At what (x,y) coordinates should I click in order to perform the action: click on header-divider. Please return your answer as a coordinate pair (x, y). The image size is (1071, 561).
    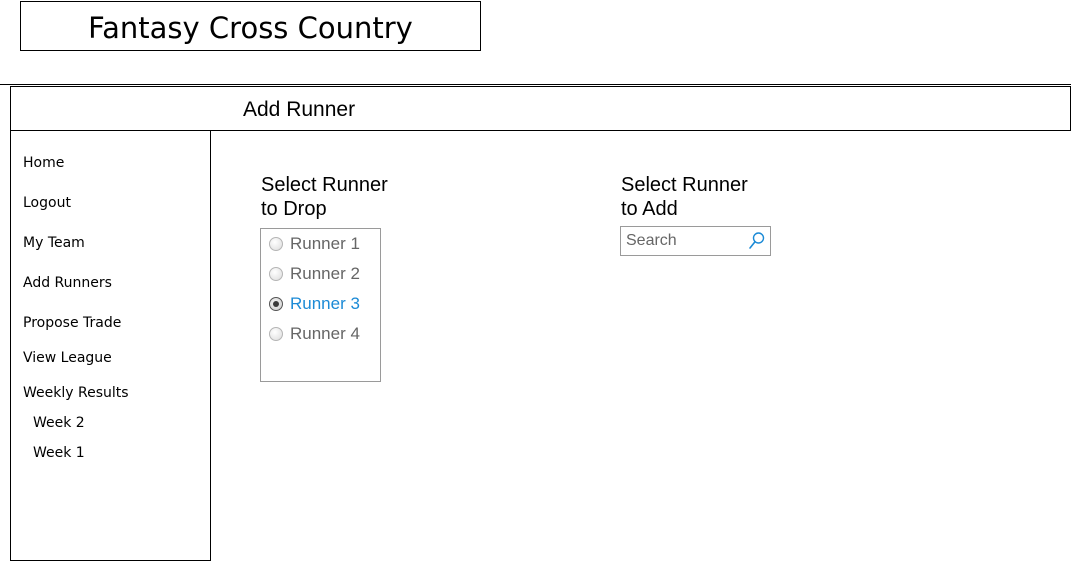
    Looking at the image, I should click on (535, 84).